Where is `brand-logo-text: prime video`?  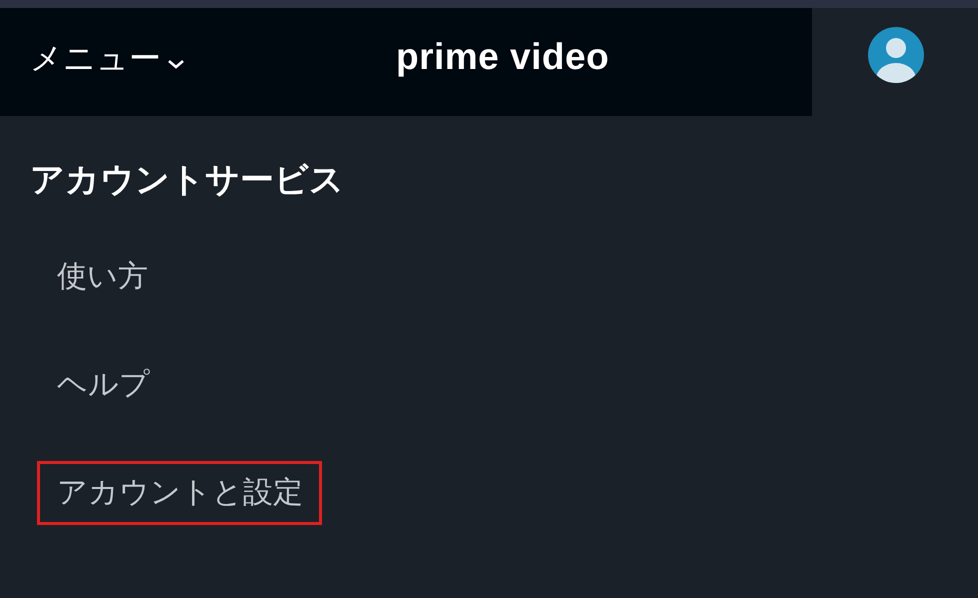
brand-logo-text: prime video is located at coordinates (503, 57).